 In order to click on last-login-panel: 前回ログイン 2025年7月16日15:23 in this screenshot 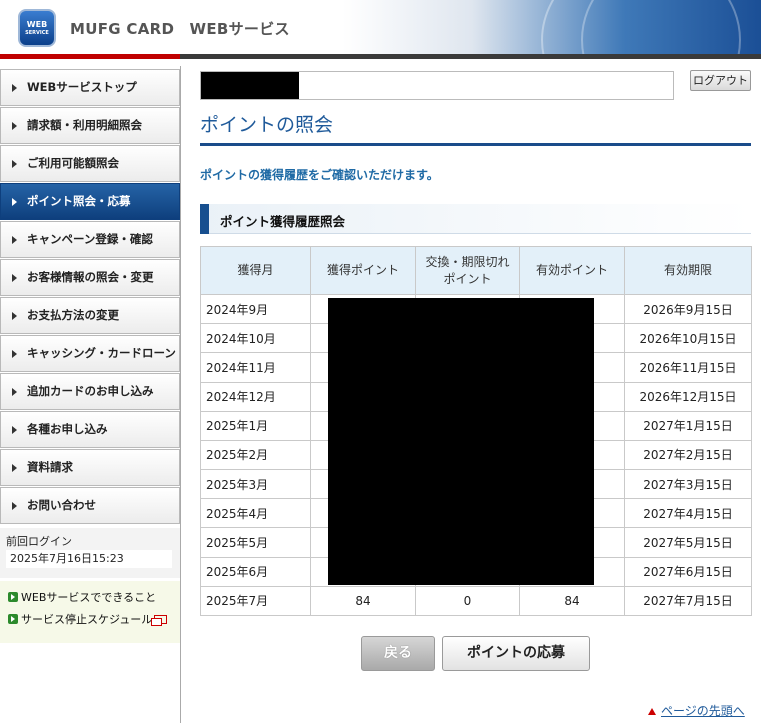, I will do `click(90, 553)`.